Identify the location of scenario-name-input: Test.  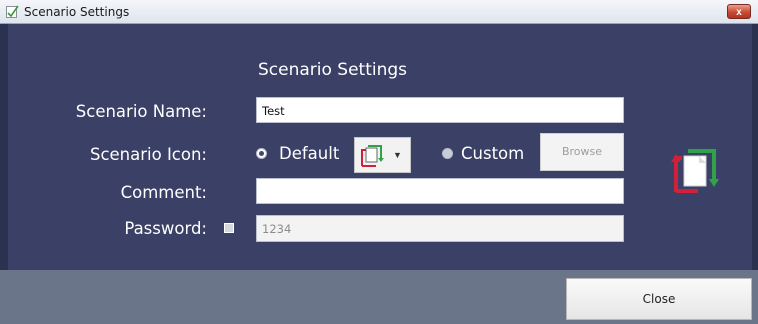
(440, 110).